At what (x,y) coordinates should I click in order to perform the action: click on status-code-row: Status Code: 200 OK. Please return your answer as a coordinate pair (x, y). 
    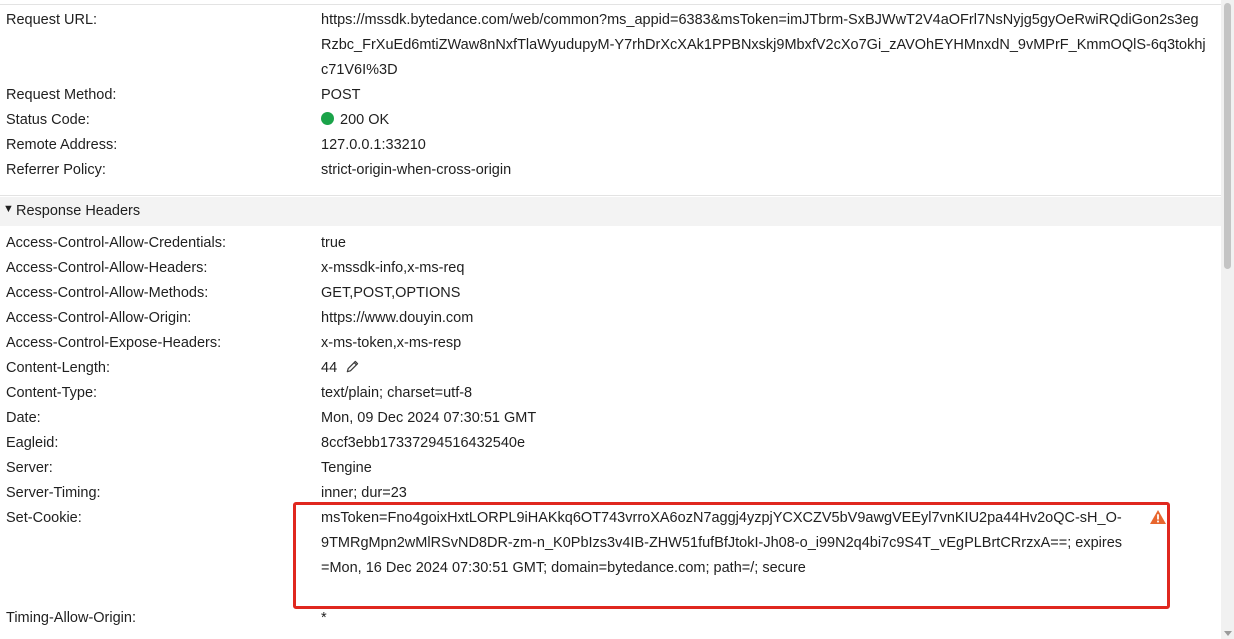
    Looking at the image, I should click on (610, 120).